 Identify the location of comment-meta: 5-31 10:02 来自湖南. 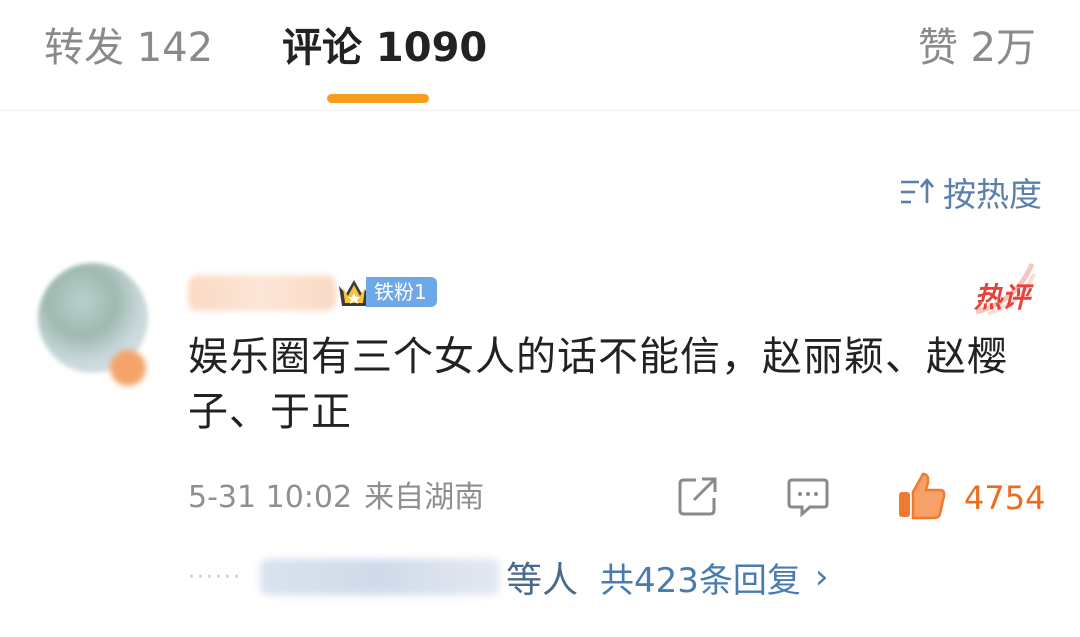
(336, 498).